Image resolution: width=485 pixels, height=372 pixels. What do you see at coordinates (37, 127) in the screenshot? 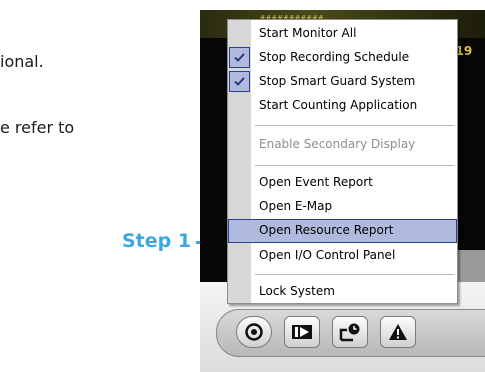
I see `doc-text-line-2: e refer to` at bounding box center [37, 127].